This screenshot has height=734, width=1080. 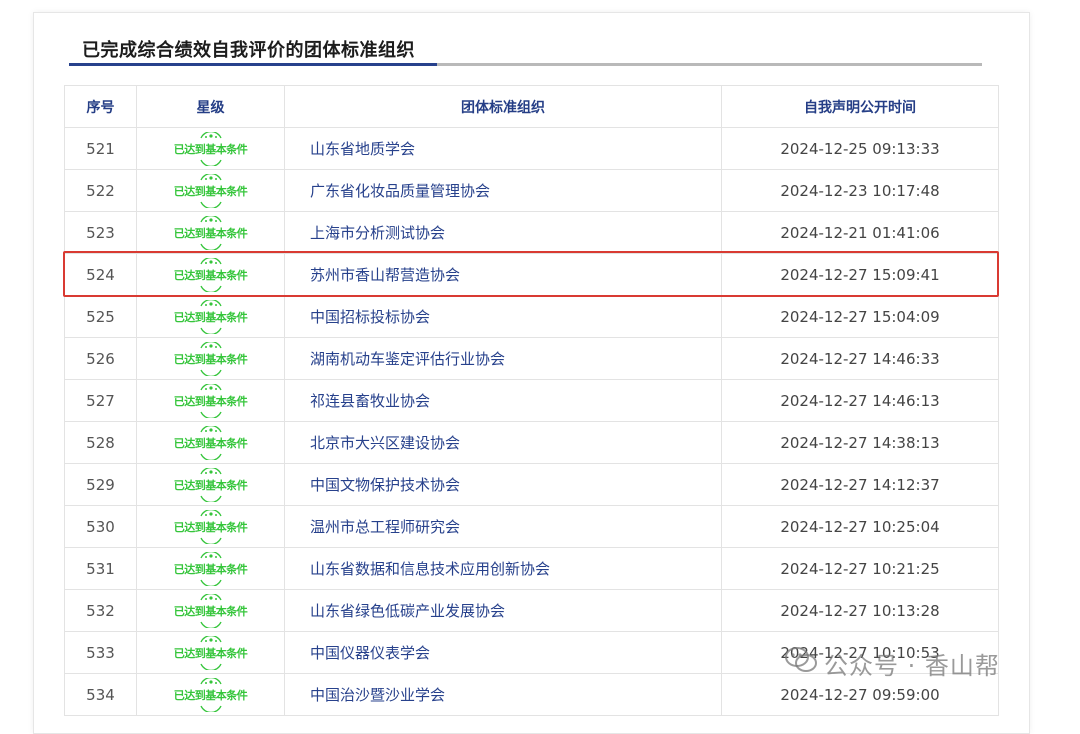 I want to click on header-organization: 团体标准组织, so click(x=503, y=106).